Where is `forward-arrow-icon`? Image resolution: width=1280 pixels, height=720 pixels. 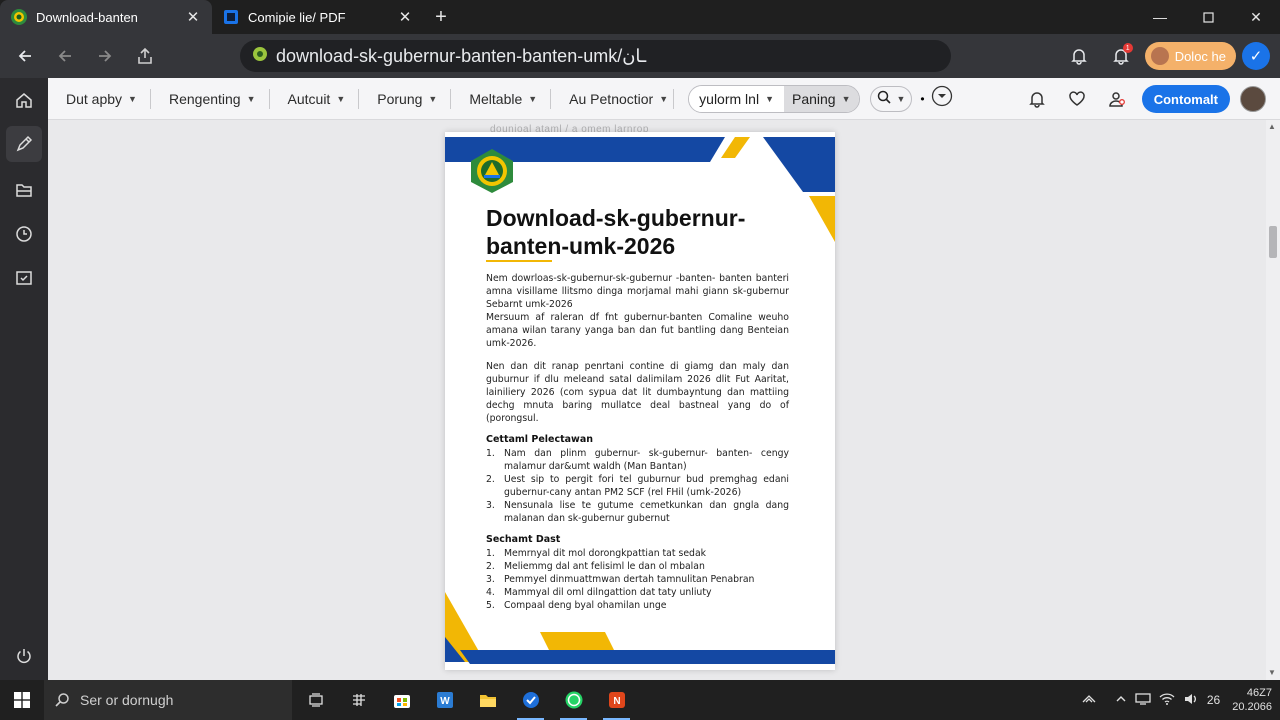 forward-arrow-icon is located at coordinates (105, 56).